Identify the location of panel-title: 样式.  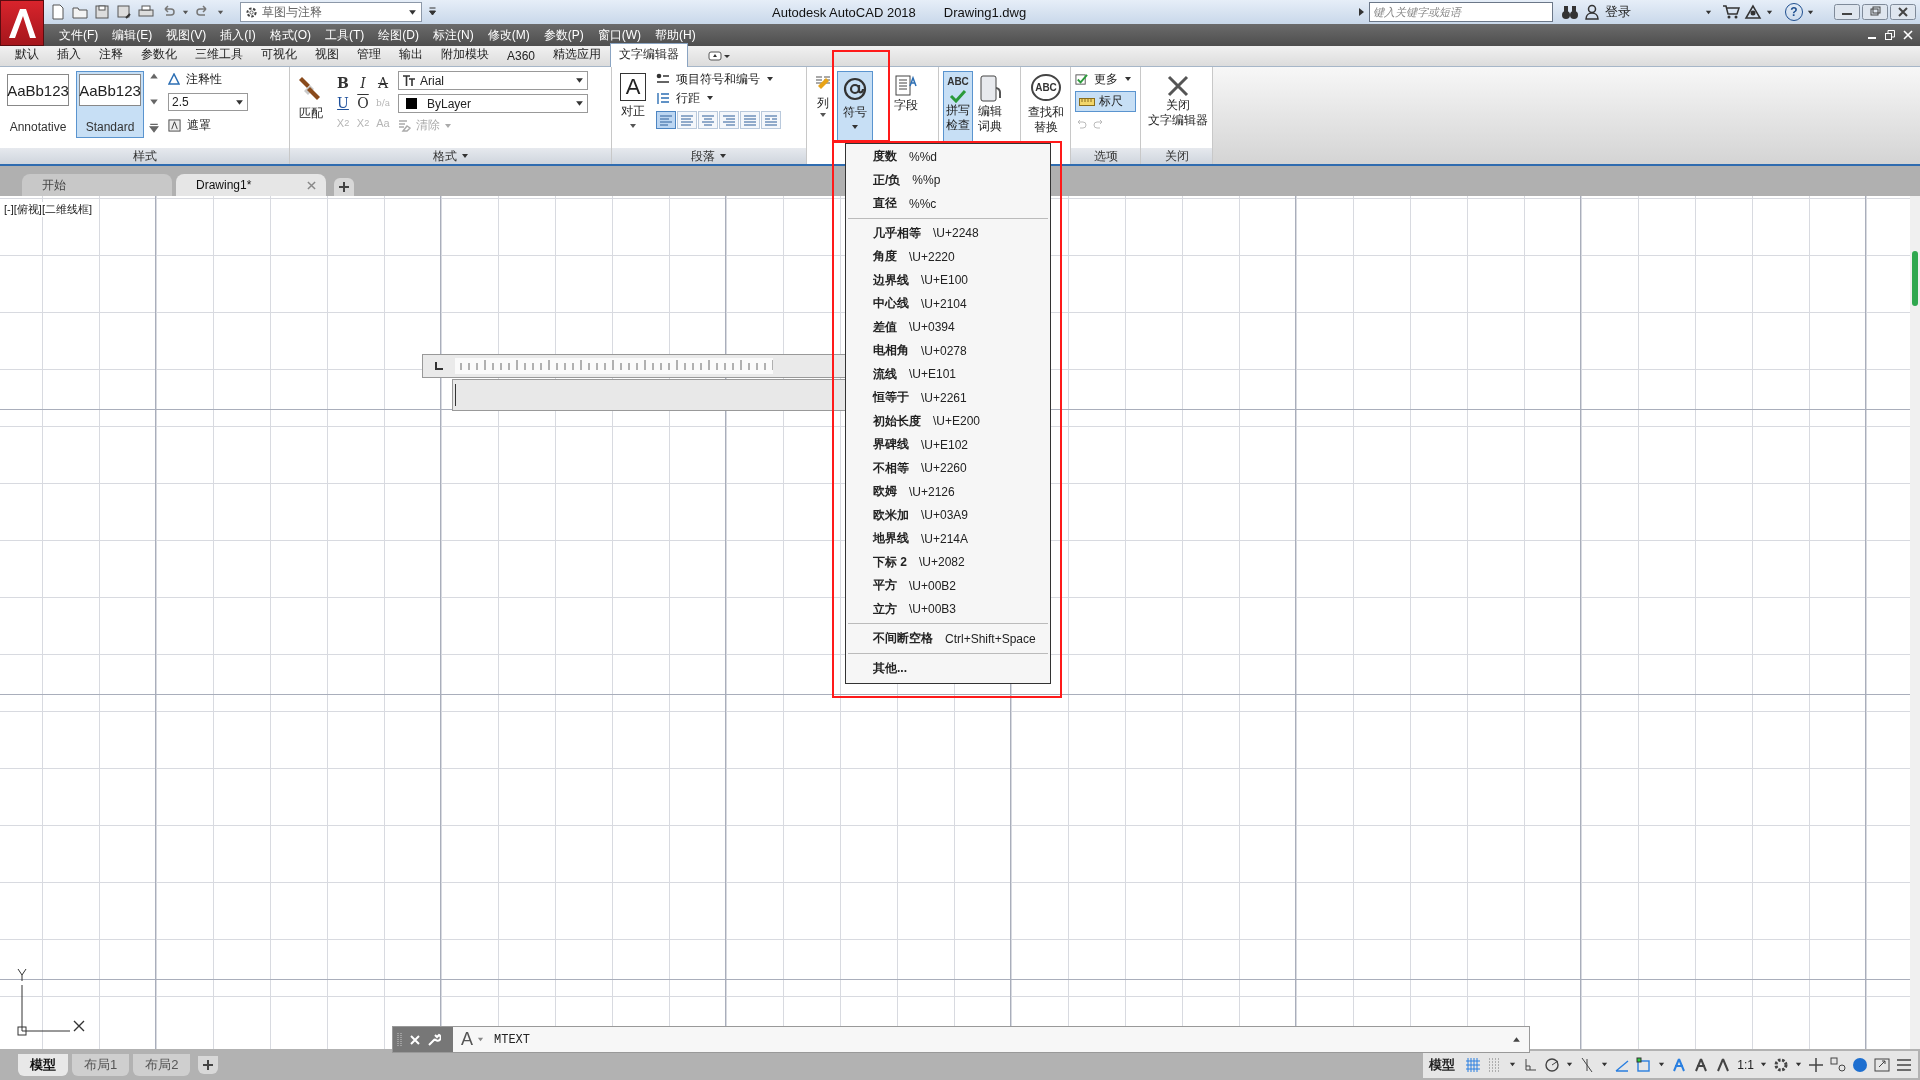
(144, 156).